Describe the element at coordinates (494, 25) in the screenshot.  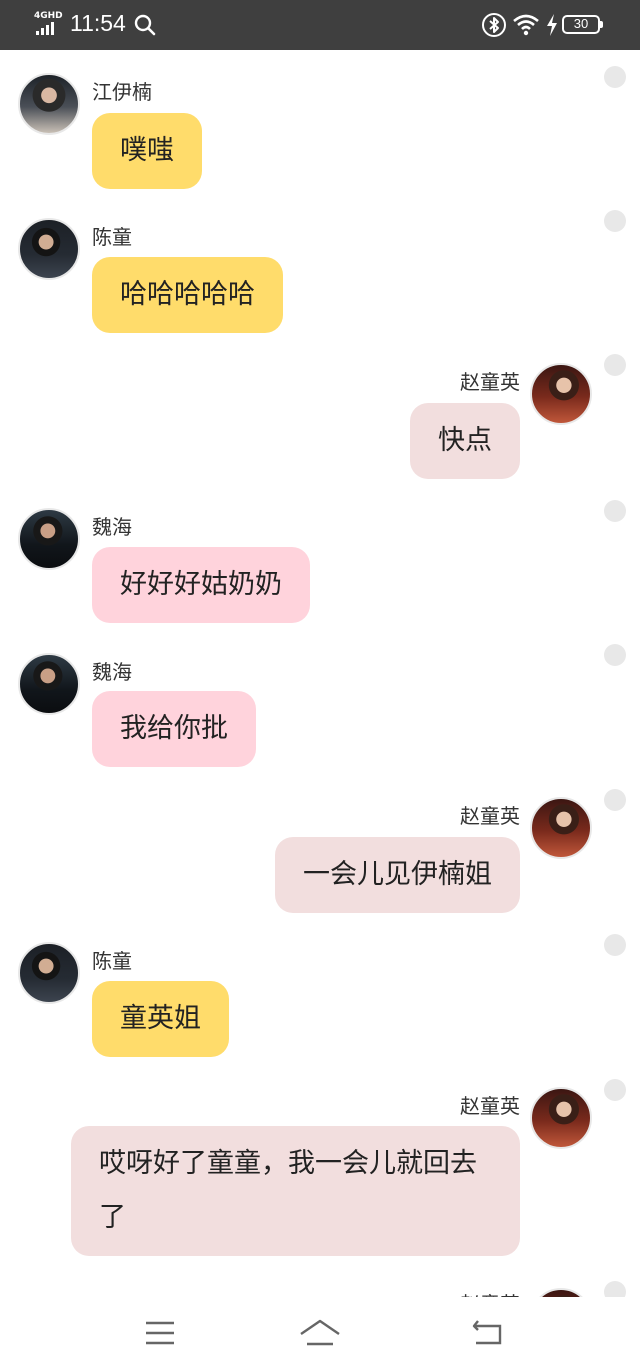
I see `bluetooth-icon` at that location.